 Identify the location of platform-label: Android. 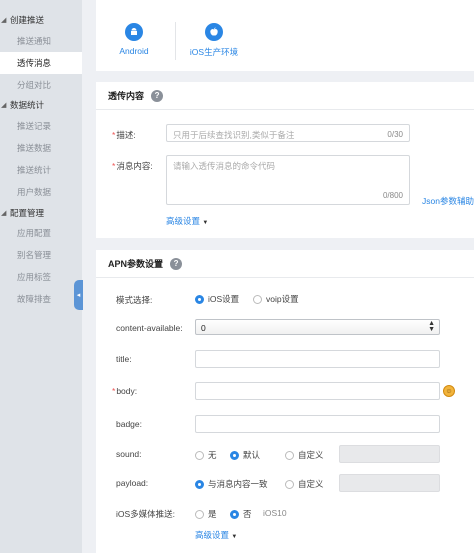
(134, 51).